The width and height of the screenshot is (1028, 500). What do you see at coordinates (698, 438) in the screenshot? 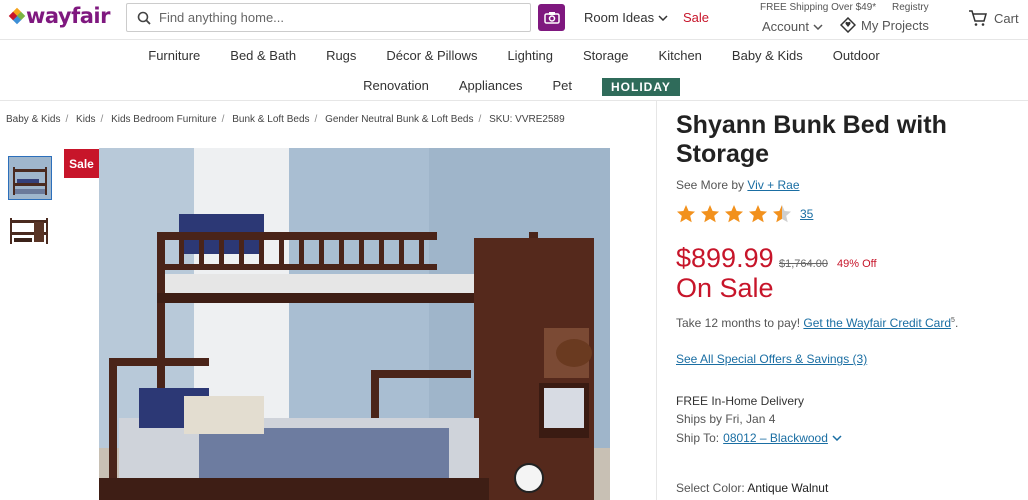
I see `ship-to-label: Ship To:` at bounding box center [698, 438].